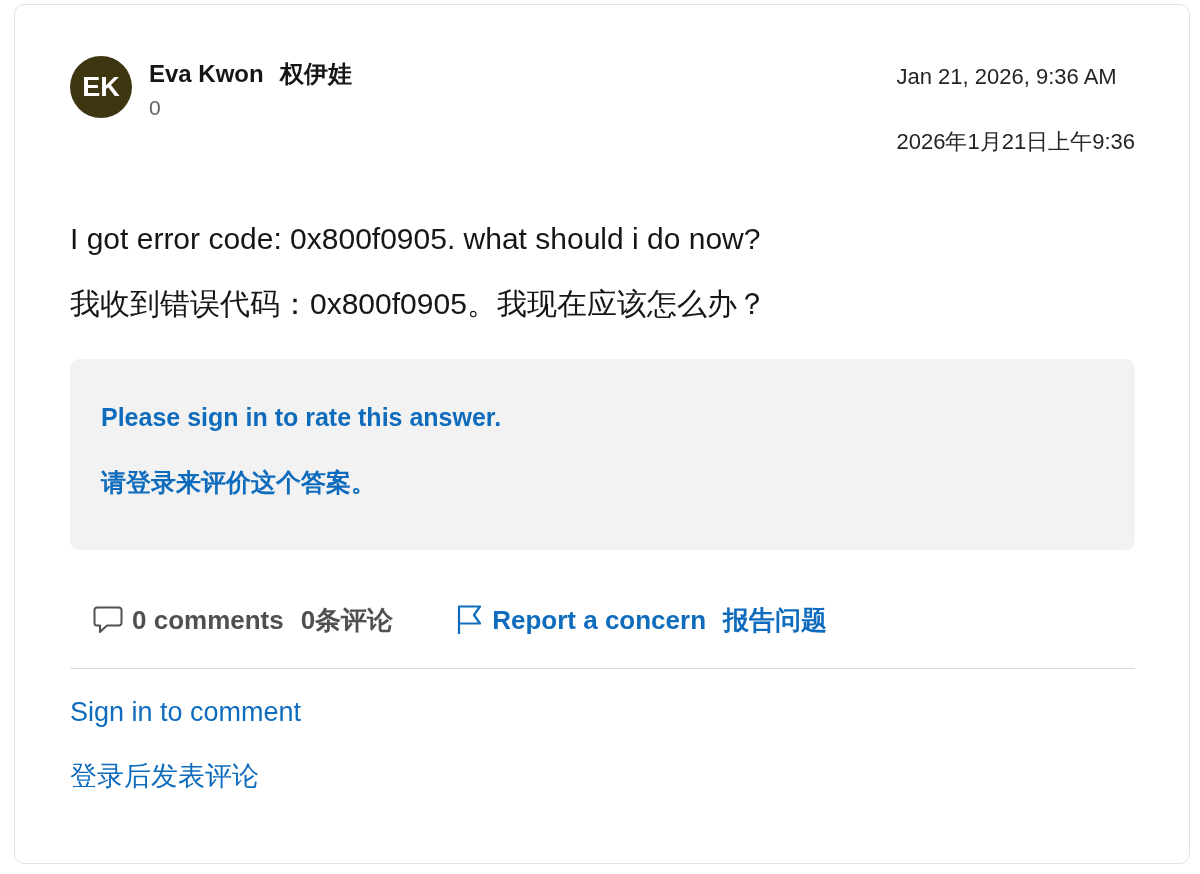  What do you see at coordinates (1006, 77) in the screenshot?
I see `timestamp: Jan 21, 2026, 9:36 AM` at bounding box center [1006, 77].